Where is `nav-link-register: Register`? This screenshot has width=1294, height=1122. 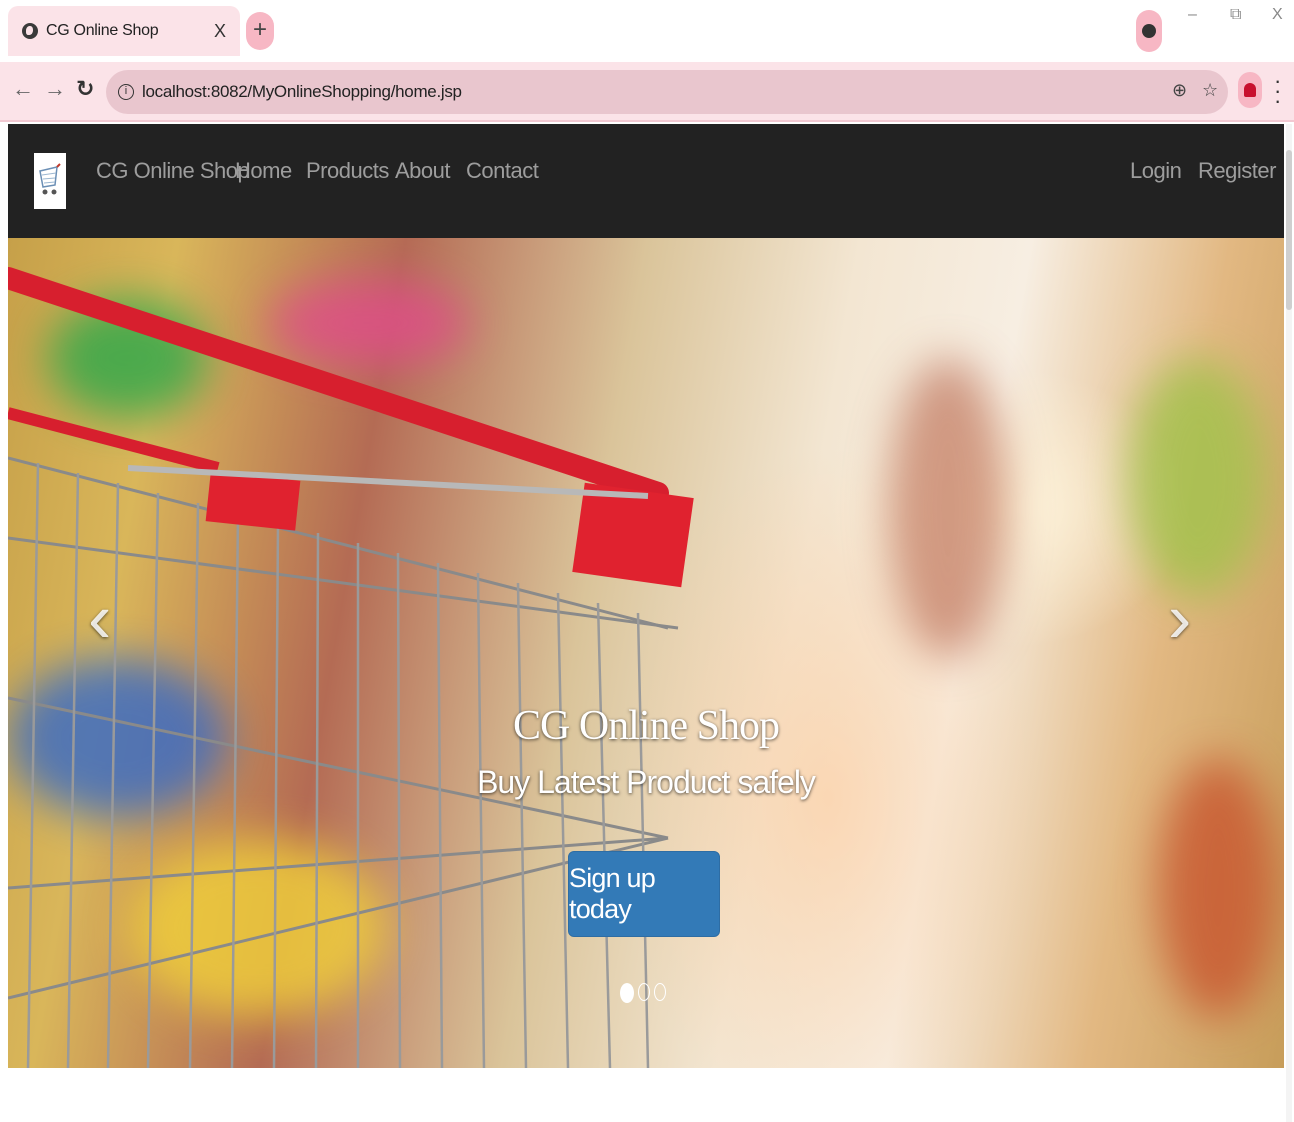
nav-link-register: Register is located at coordinates (1237, 171).